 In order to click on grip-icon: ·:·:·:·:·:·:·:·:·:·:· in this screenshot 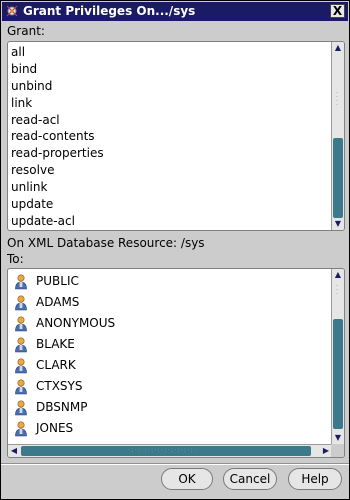, I will do `click(163, 450)`.